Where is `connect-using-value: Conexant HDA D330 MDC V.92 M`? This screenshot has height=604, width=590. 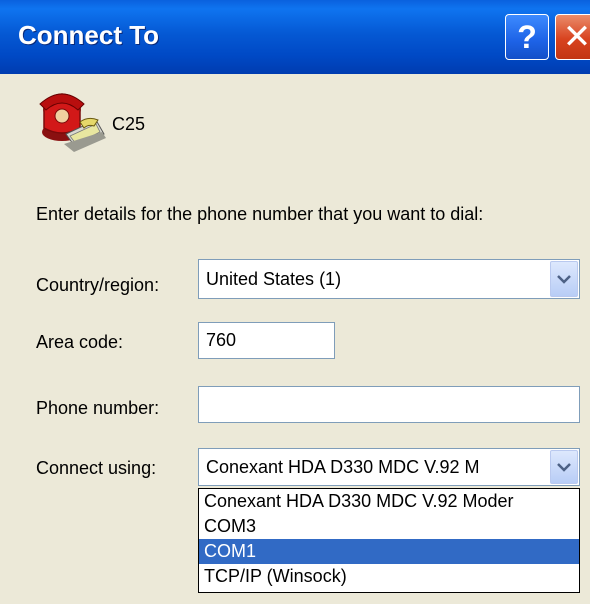 connect-using-value: Conexant HDA D330 MDC V.92 M is located at coordinates (343, 466).